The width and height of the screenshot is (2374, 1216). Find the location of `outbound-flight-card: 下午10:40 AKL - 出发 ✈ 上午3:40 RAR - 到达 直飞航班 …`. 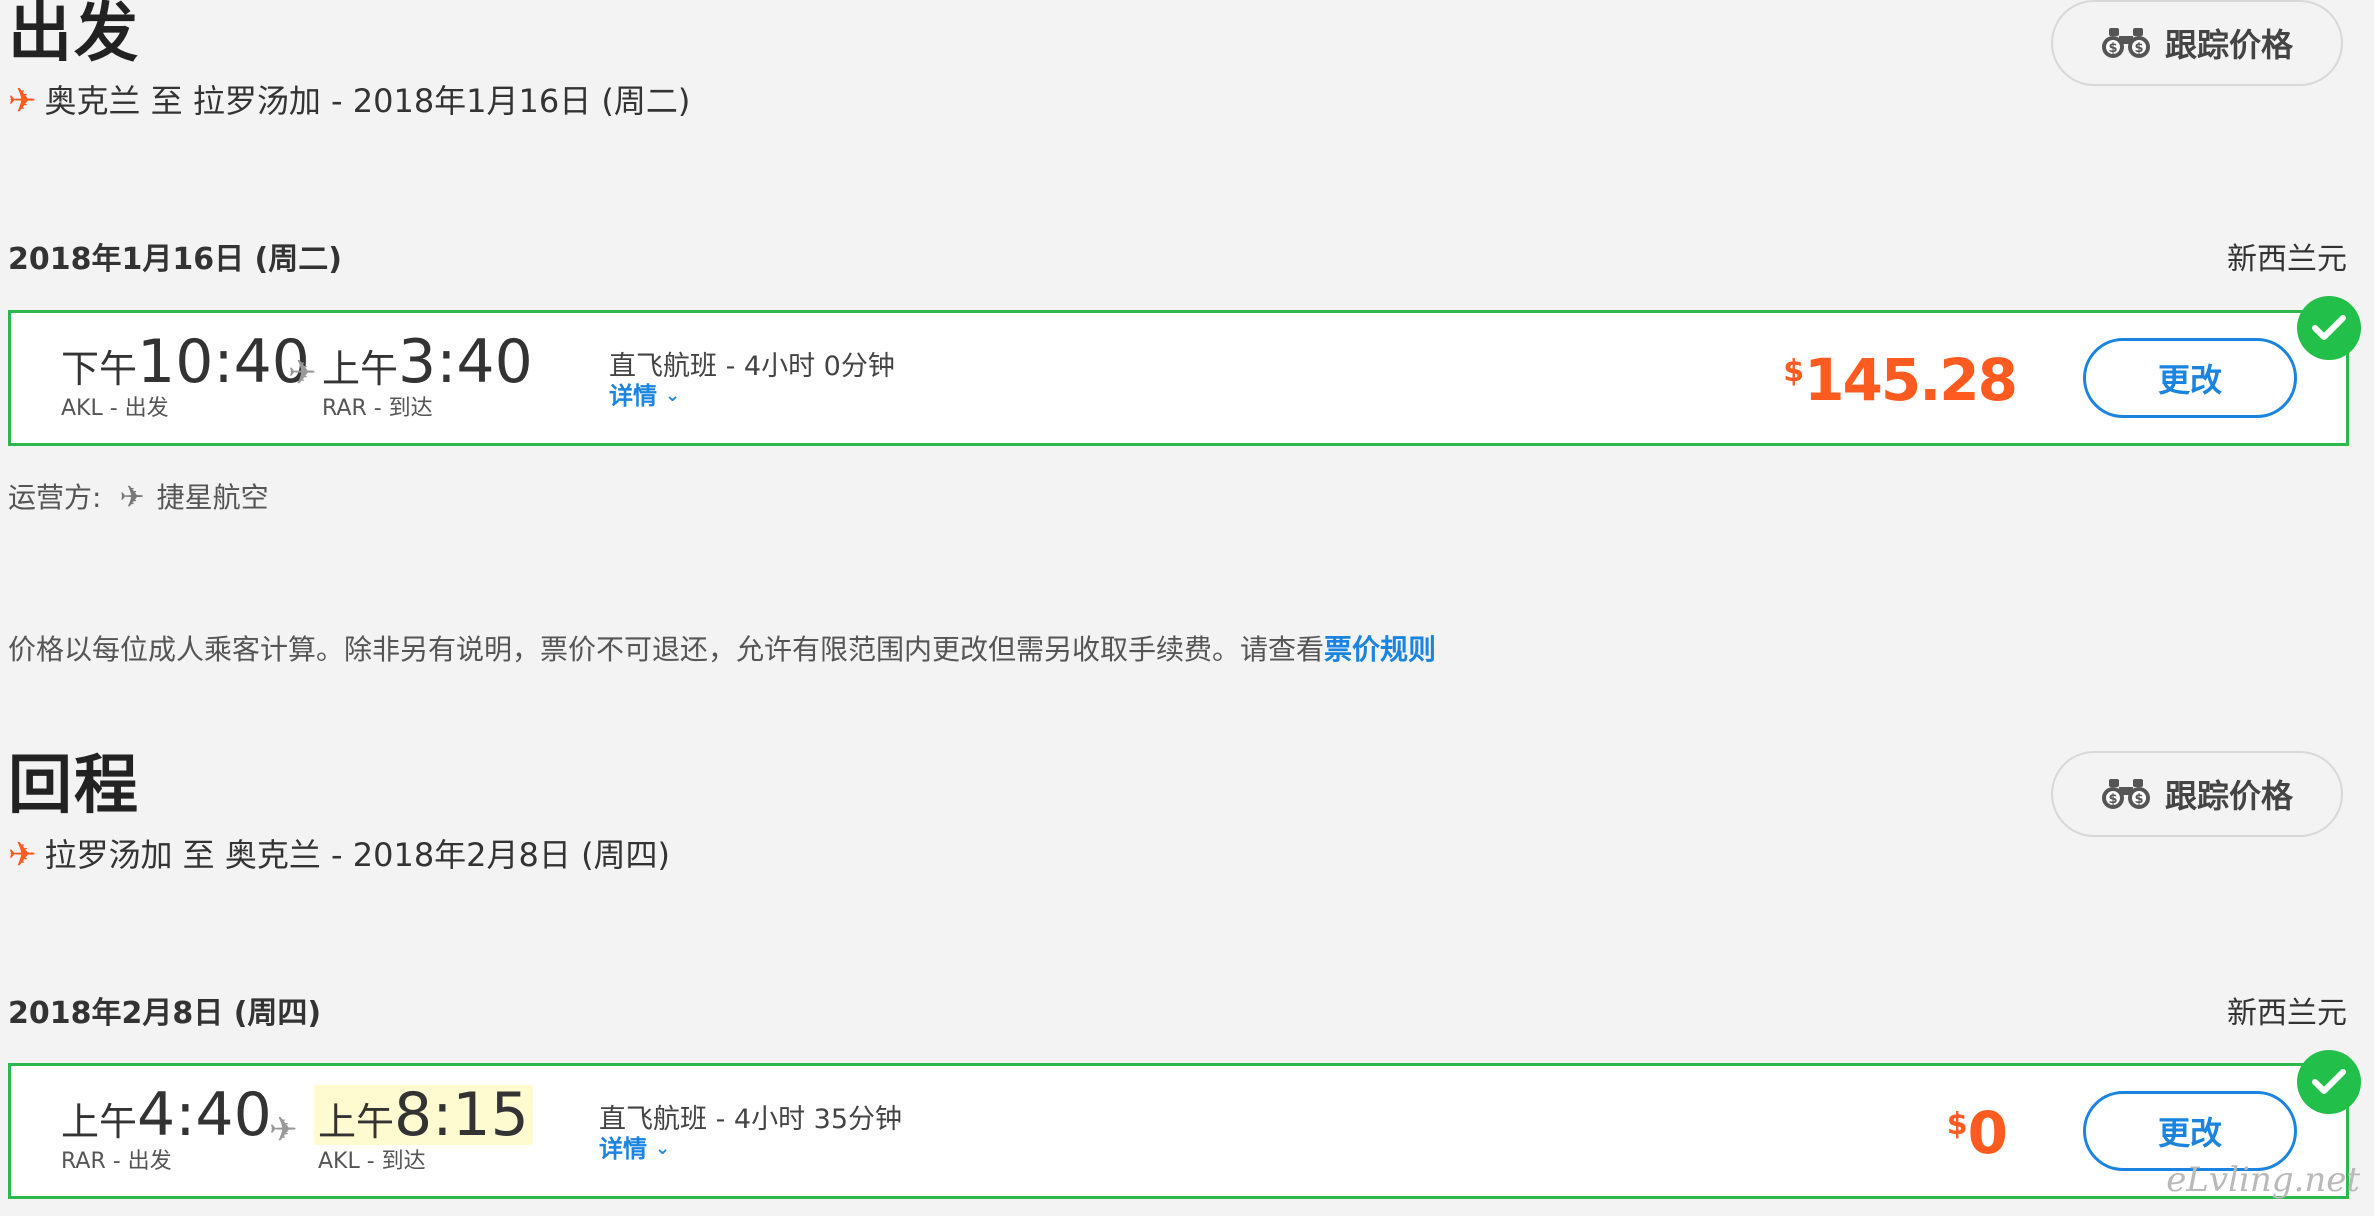

outbound-flight-card: 下午10:40 AKL - 出发 ✈ 上午3:40 RAR - 到达 直飞航班 … is located at coordinates (1178, 378).